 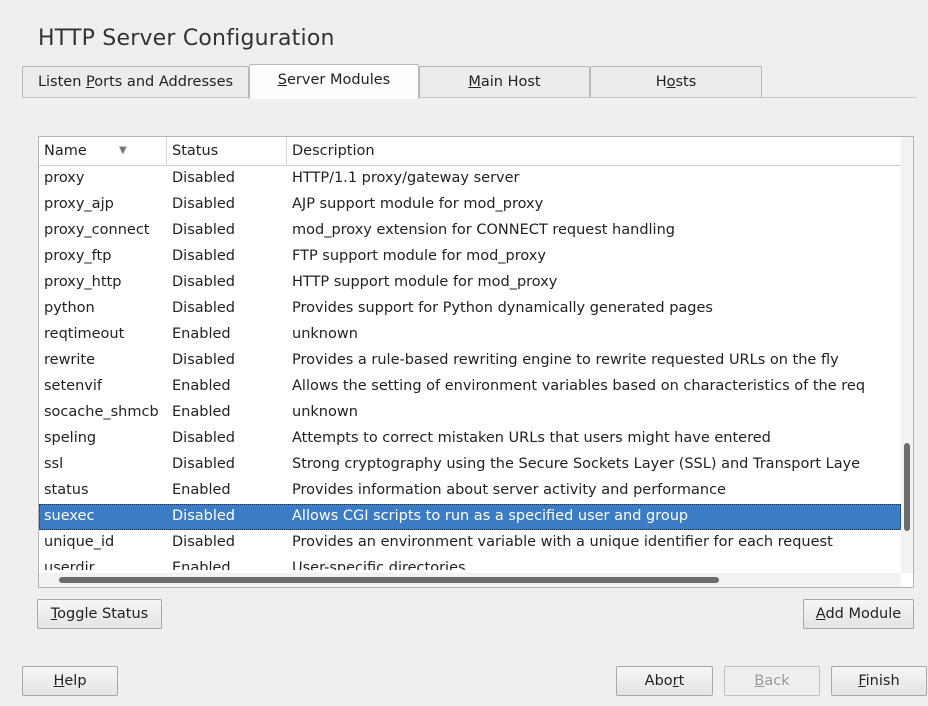 What do you see at coordinates (686, 82) in the screenshot?
I see `tab-label-post: sts` at bounding box center [686, 82].